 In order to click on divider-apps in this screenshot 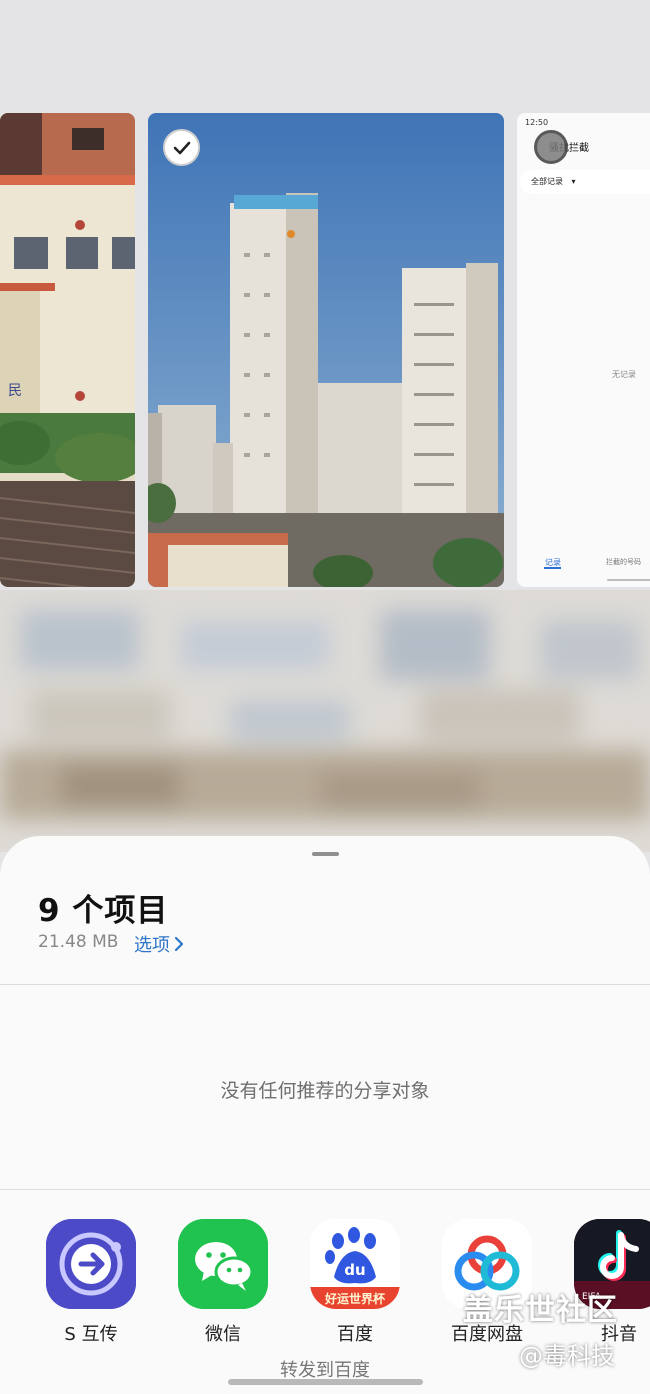, I will do `click(325, 1189)`.